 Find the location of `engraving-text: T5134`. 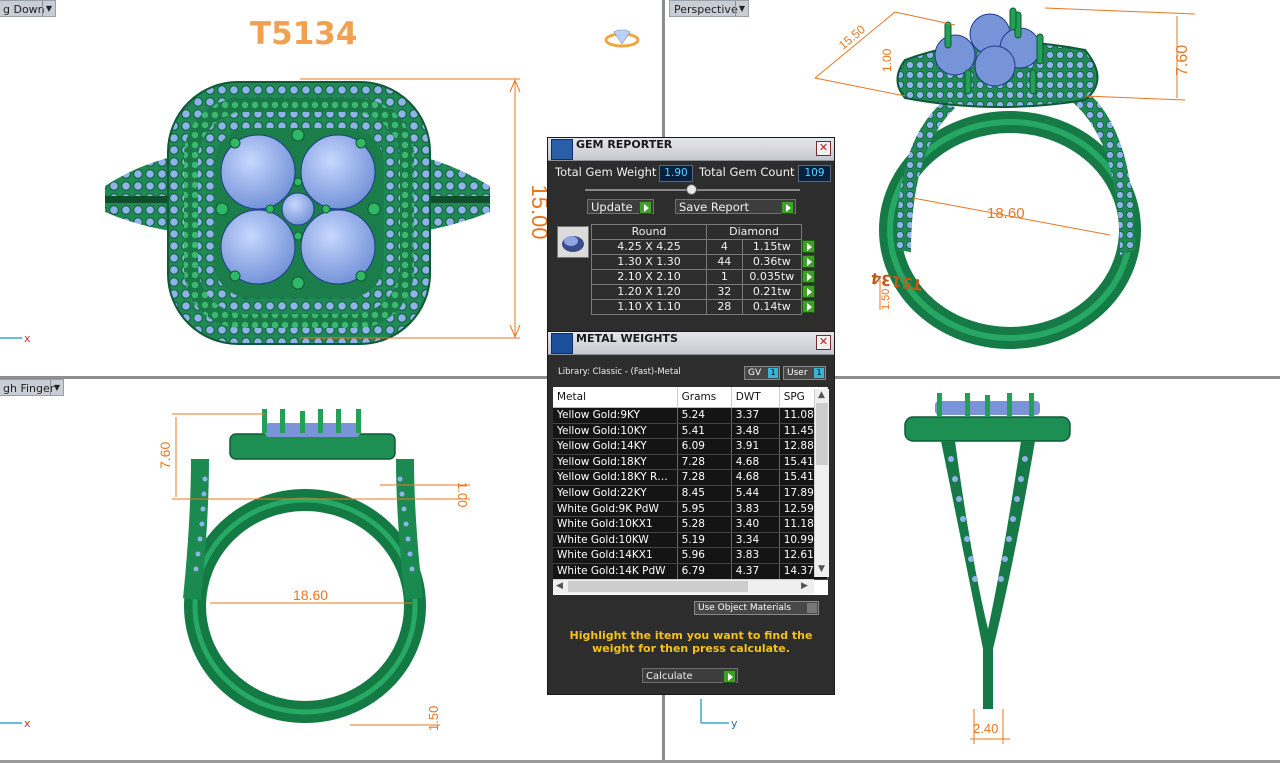

engraving-text: T5134 is located at coordinates (897, 281).